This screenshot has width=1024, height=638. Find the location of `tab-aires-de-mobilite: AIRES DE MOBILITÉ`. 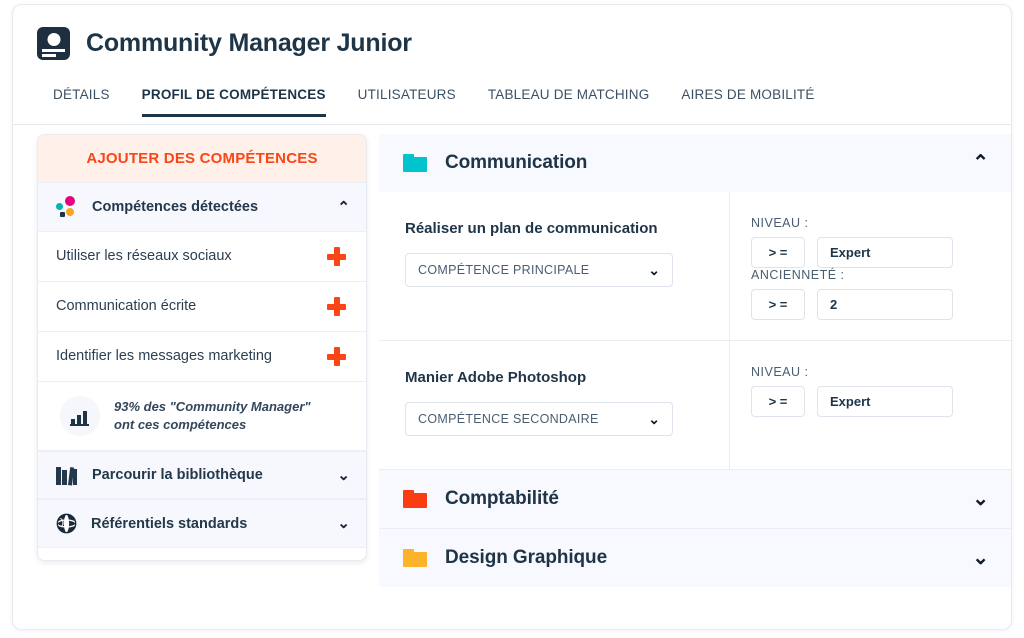

tab-aires-de-mobilite: AIRES DE MOBILITÉ is located at coordinates (747, 99).